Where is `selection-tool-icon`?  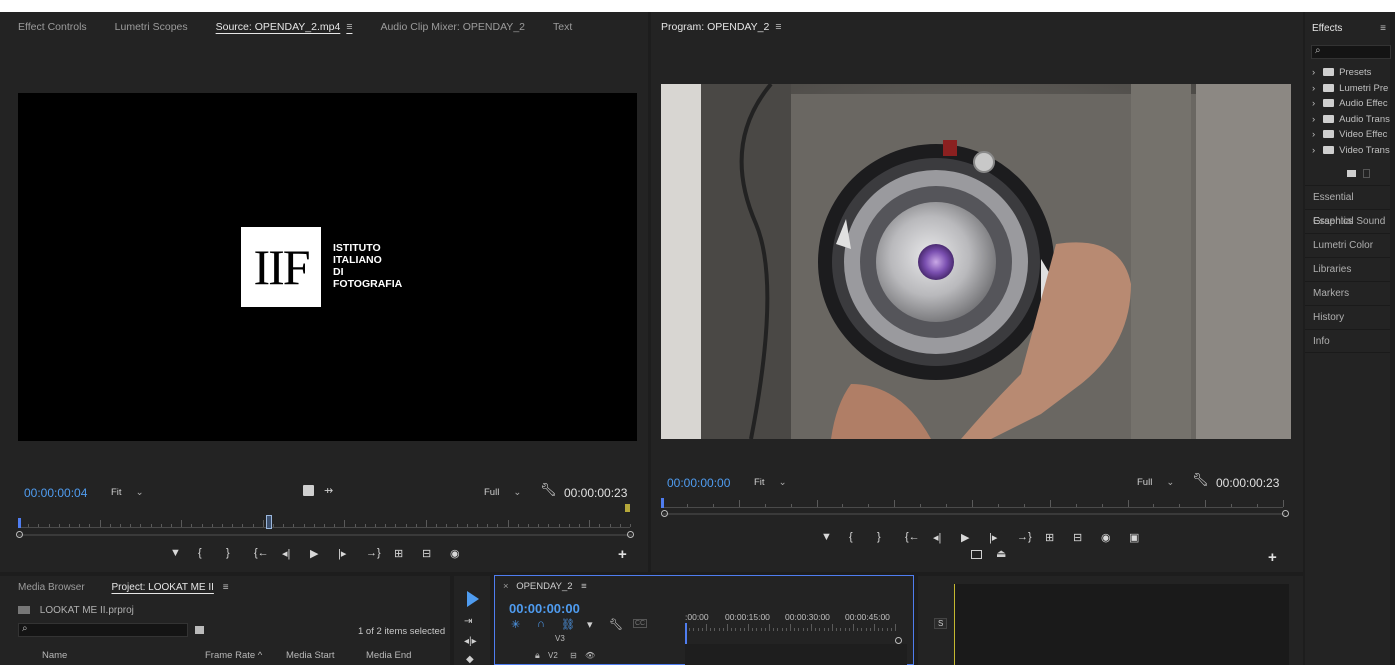 selection-tool-icon is located at coordinates (473, 599).